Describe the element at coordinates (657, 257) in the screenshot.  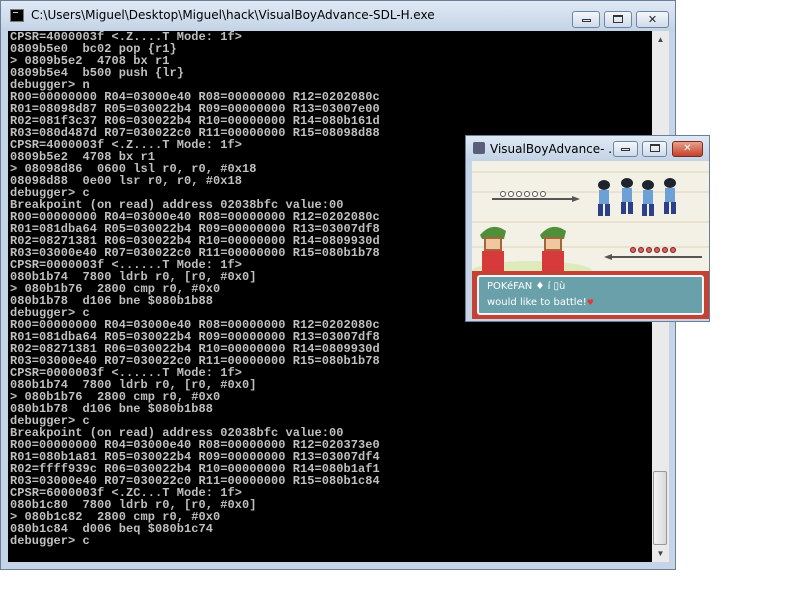
I see `player-party-bar` at that location.